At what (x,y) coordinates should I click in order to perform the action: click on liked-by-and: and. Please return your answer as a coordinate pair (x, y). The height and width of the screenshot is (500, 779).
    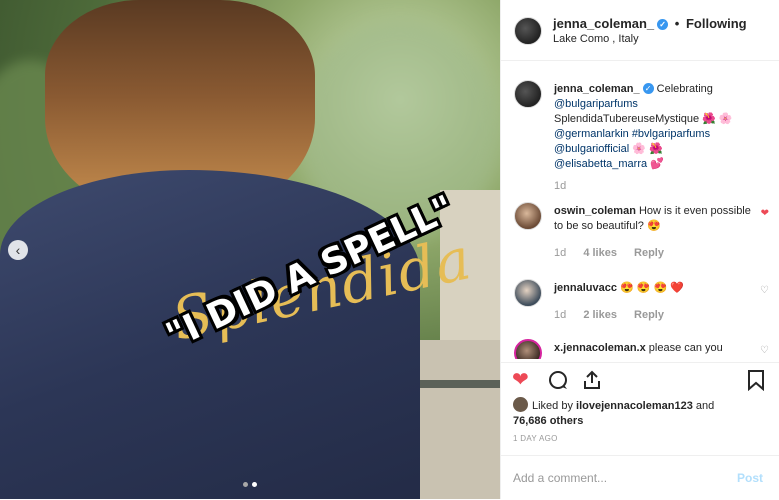
    Looking at the image, I should click on (705, 406).